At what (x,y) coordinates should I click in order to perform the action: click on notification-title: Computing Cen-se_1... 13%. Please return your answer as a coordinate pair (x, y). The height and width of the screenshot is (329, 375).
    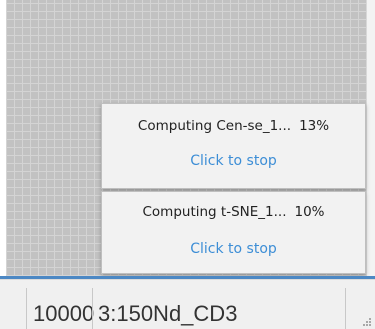
    Looking at the image, I should click on (233, 126).